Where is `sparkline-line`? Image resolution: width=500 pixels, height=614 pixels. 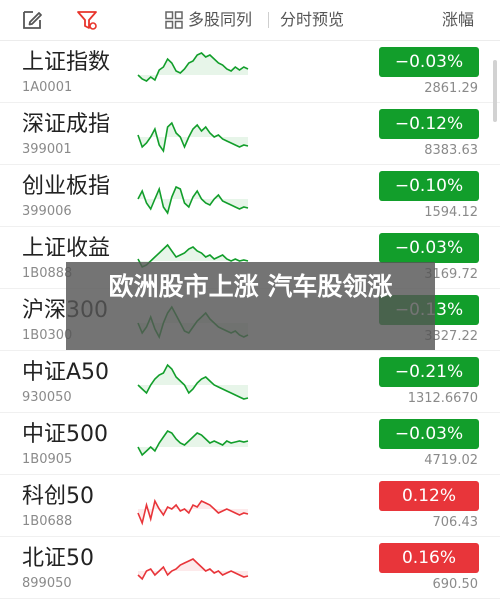 sparkline-line is located at coordinates (193, 512).